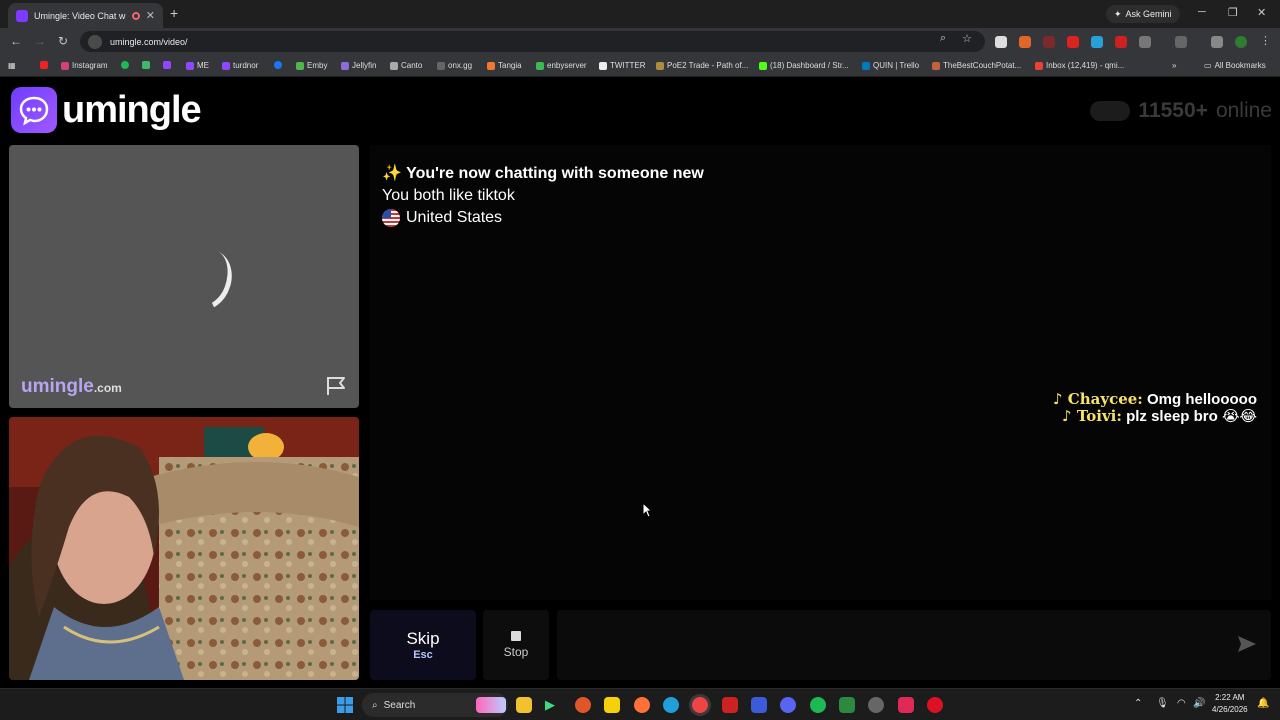 The image size is (1280, 720). I want to click on basketball-app-icon, so click(583, 705).